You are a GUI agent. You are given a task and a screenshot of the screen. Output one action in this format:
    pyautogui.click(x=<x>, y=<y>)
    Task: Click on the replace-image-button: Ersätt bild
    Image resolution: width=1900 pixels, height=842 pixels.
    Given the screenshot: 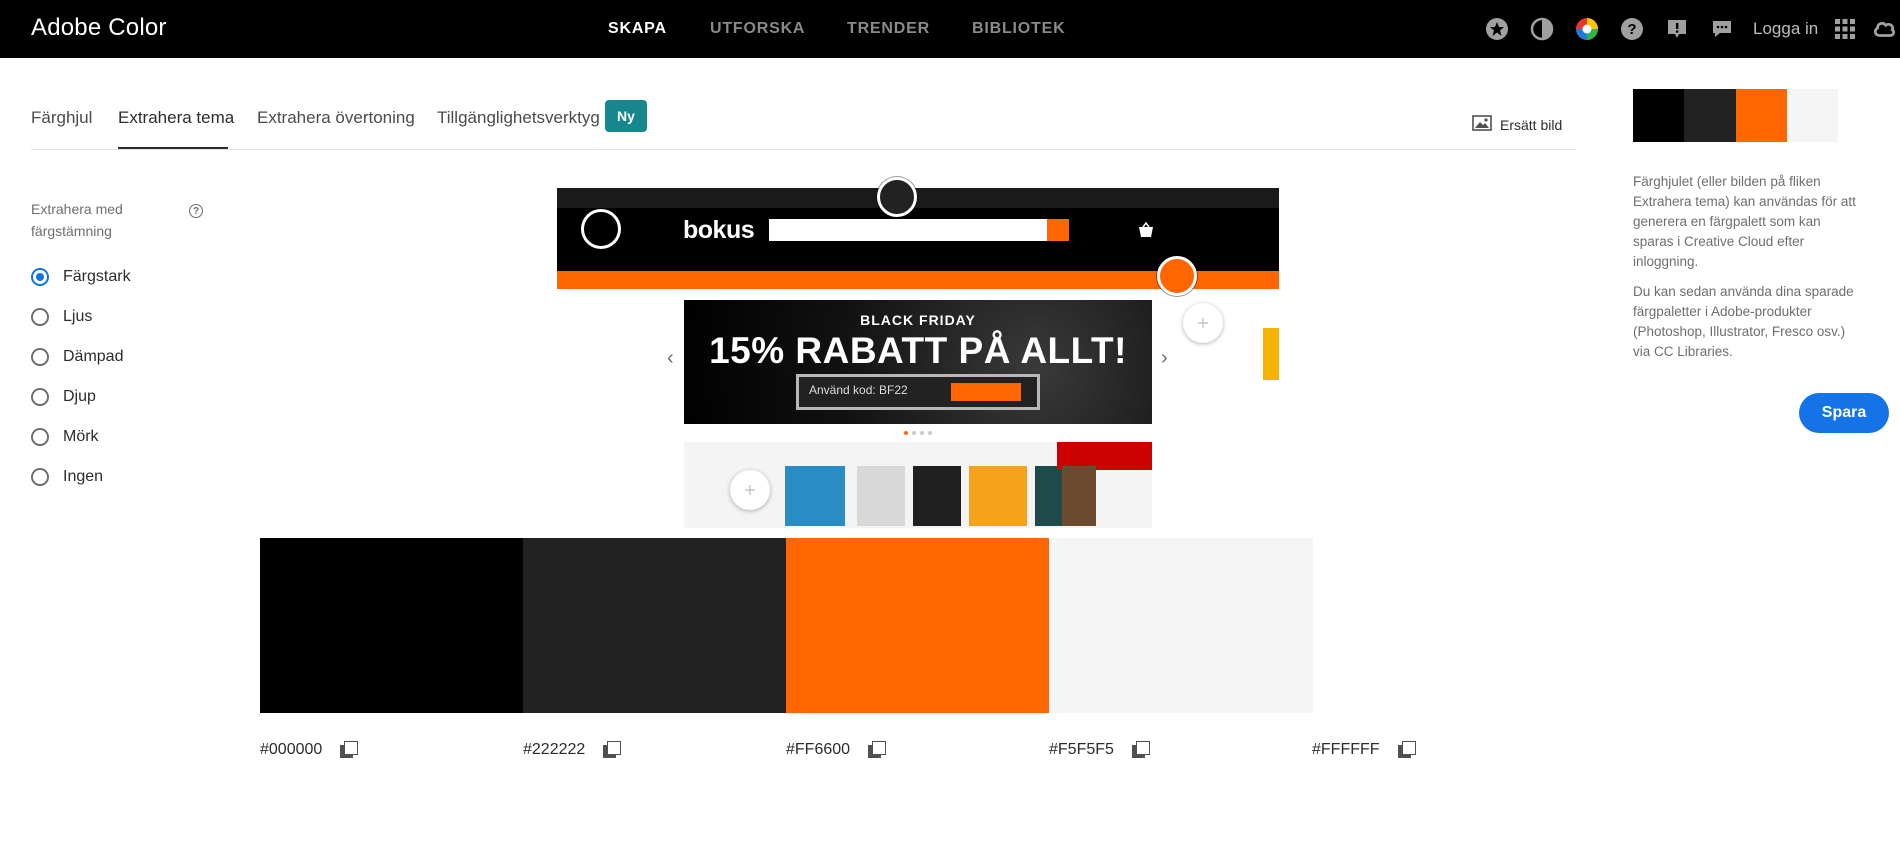 What is the action you would take?
    pyautogui.click(x=1517, y=124)
    